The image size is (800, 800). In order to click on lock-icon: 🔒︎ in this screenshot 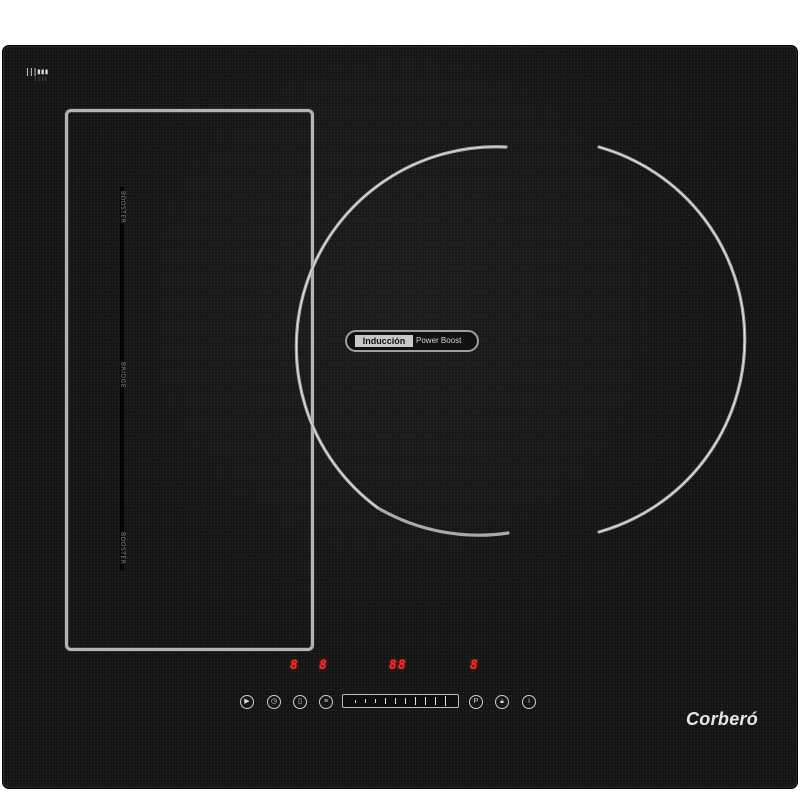, I will do `click(502, 702)`.